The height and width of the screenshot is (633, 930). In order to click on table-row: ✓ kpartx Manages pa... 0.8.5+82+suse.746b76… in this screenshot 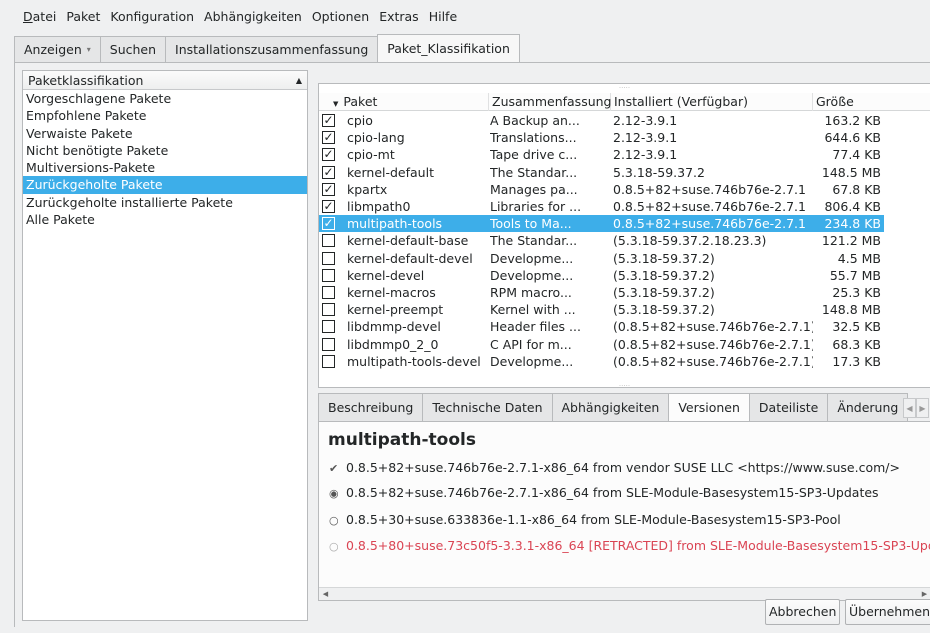, I will do `click(601, 189)`.